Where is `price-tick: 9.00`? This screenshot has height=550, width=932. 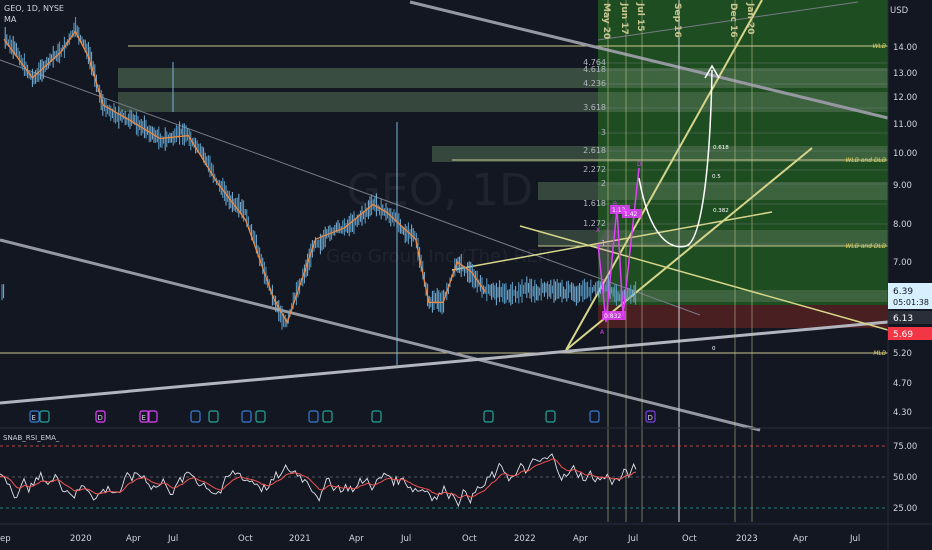 price-tick: 9.00 is located at coordinates (902, 186).